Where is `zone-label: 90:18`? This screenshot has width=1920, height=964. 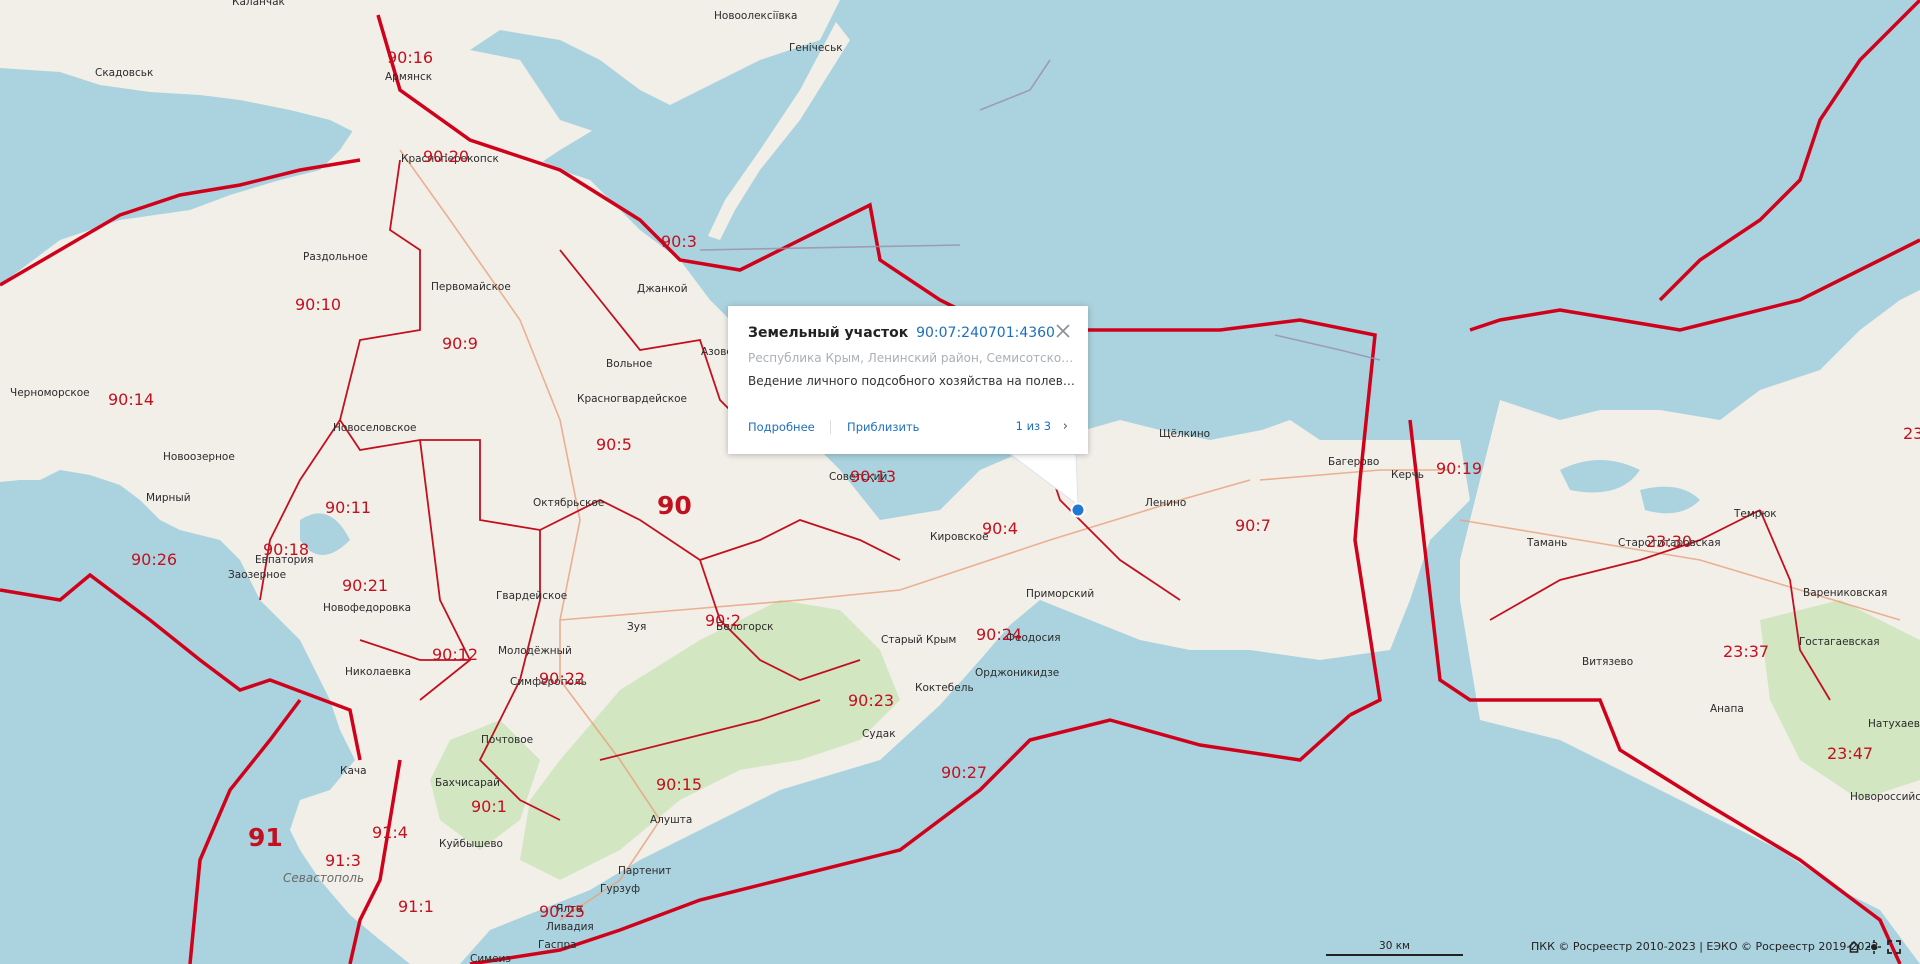 zone-label: 90:18 is located at coordinates (286, 549).